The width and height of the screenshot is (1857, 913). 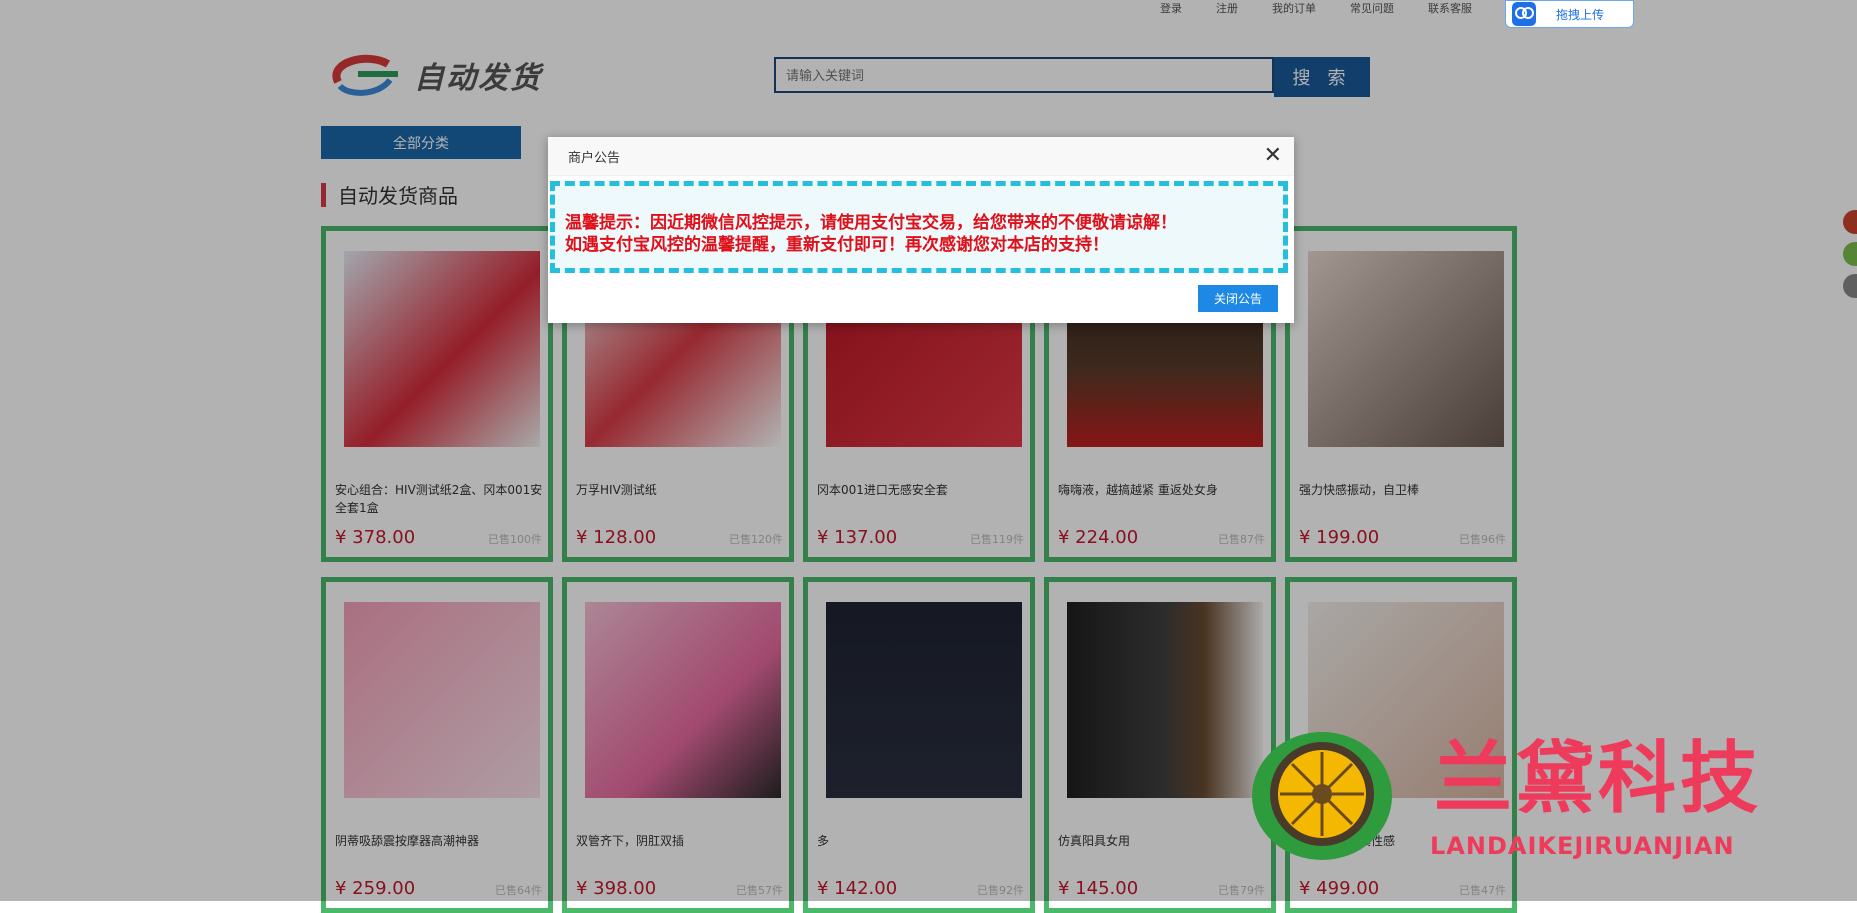 I want to click on modal-title: 商户公告, so click(x=594, y=158).